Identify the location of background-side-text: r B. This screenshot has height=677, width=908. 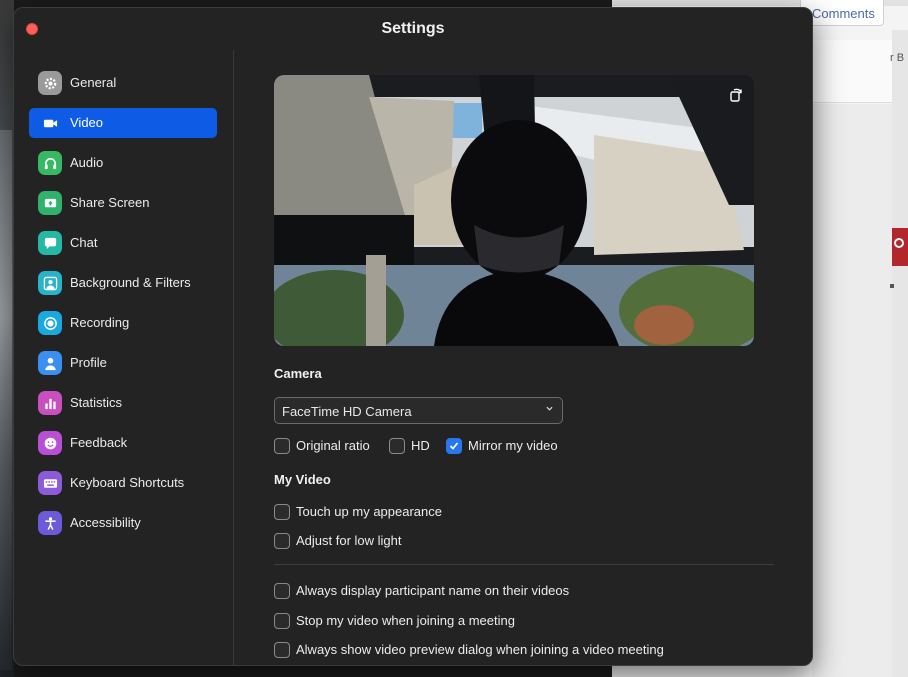
(897, 58).